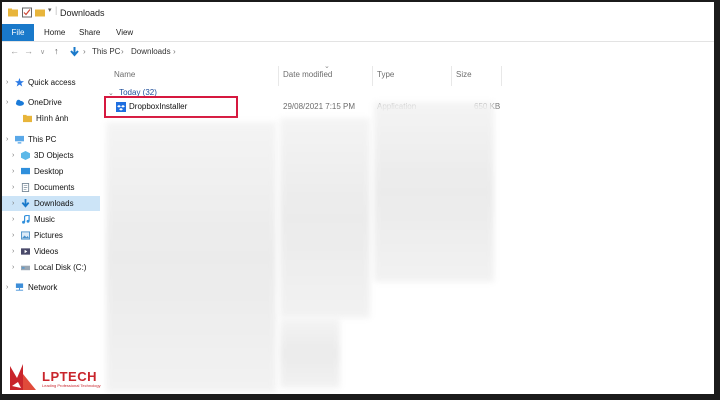  Describe the element at coordinates (45, 102) in the screenshot. I see `nav-label: OneDrive` at that location.